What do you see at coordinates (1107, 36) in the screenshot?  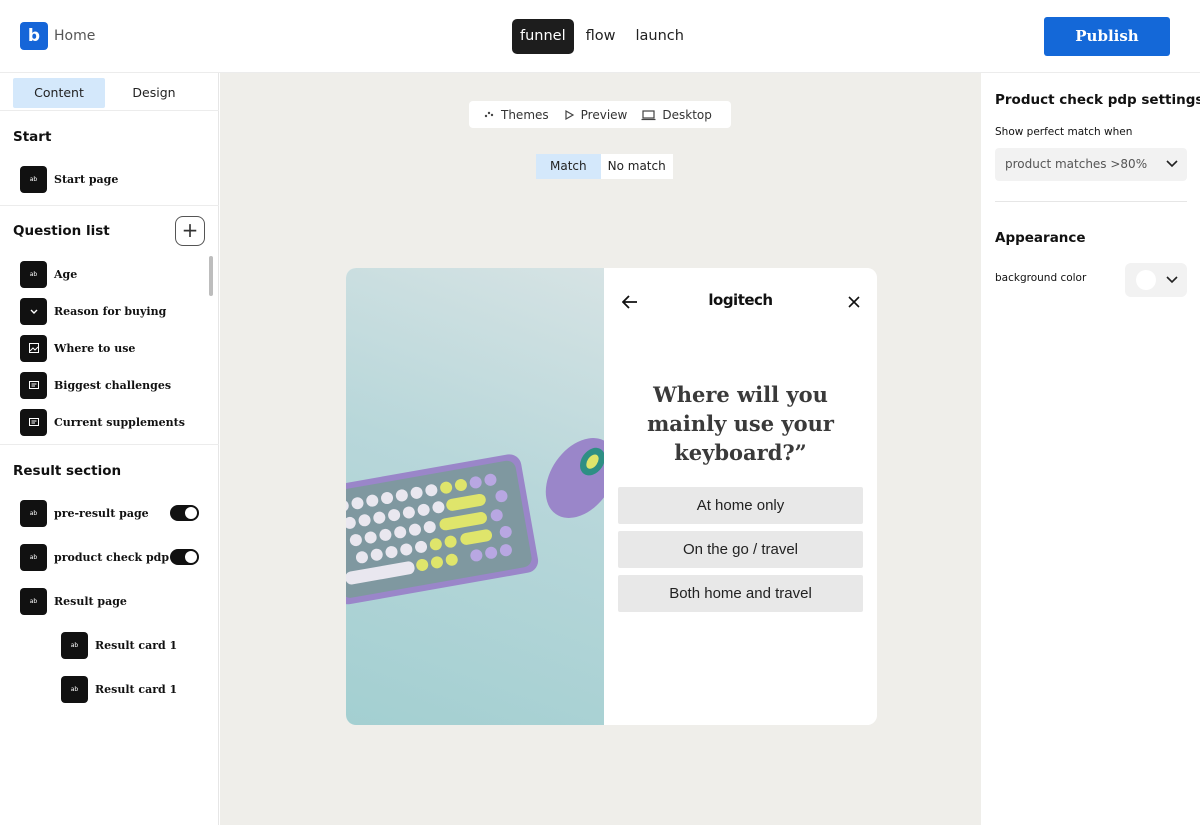 I see `publish-button: Publish` at bounding box center [1107, 36].